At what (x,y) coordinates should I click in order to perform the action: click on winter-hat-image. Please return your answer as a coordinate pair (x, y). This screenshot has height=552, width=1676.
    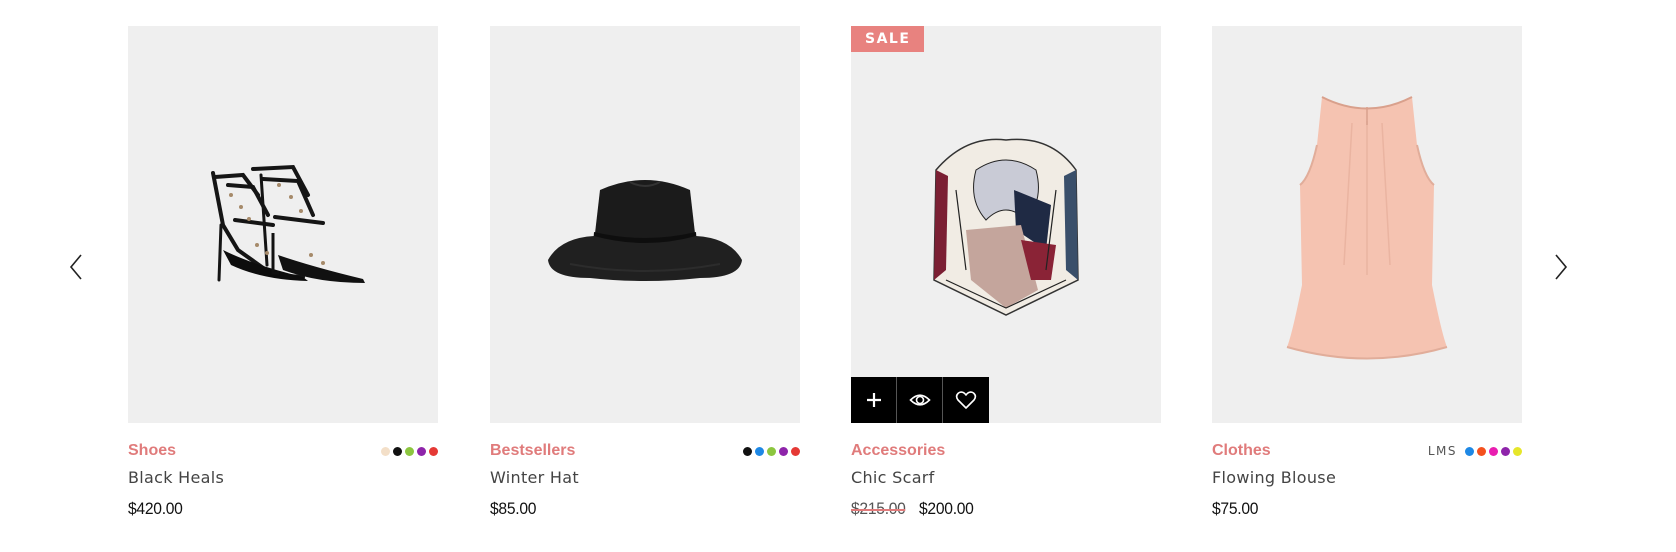
    Looking at the image, I should click on (645, 230).